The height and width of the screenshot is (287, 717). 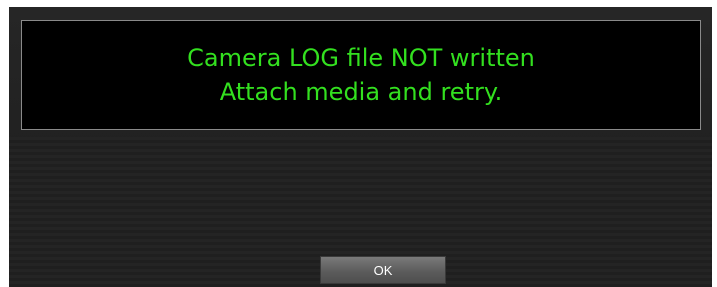 I want to click on message-line-1: Camera LOG file NOT written, so click(x=361, y=58).